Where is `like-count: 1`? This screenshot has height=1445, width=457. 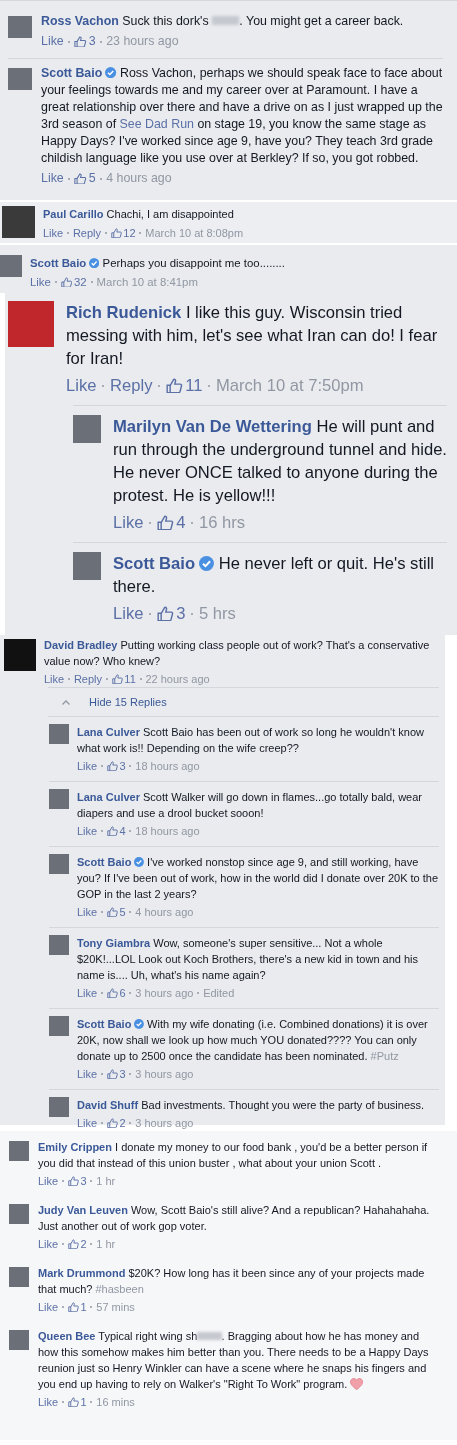
like-count: 1 is located at coordinates (83, 1307).